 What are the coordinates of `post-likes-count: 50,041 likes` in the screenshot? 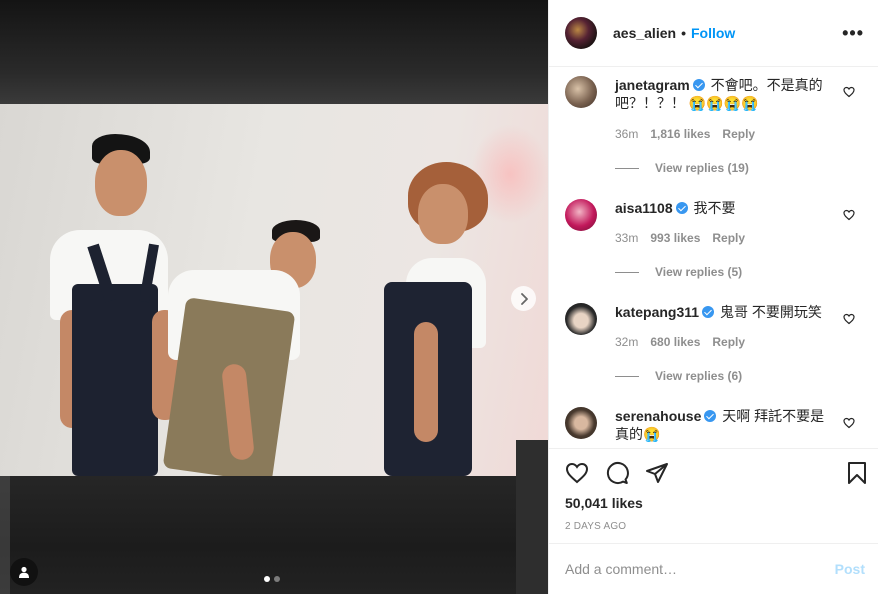 It's located at (713, 503).